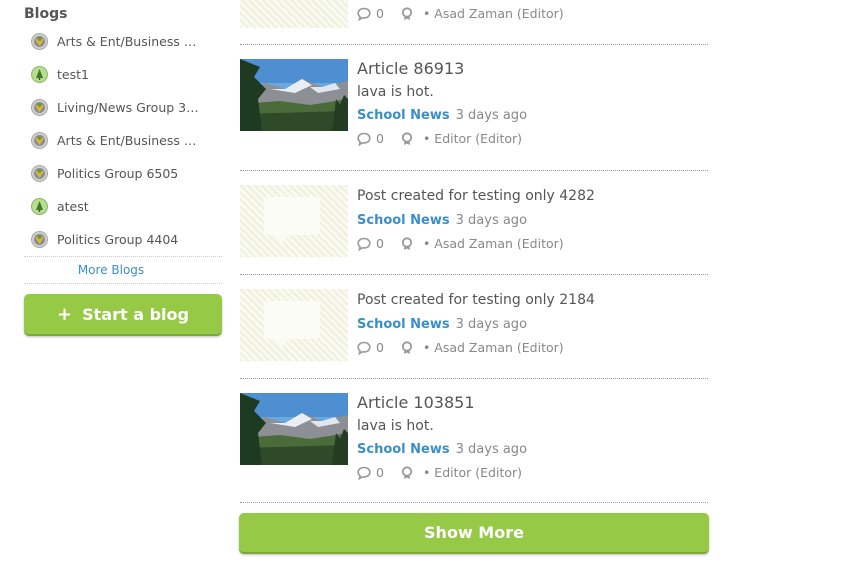  Describe the element at coordinates (46, 14) in the screenshot. I see `sidebar-title: Blogs` at that location.